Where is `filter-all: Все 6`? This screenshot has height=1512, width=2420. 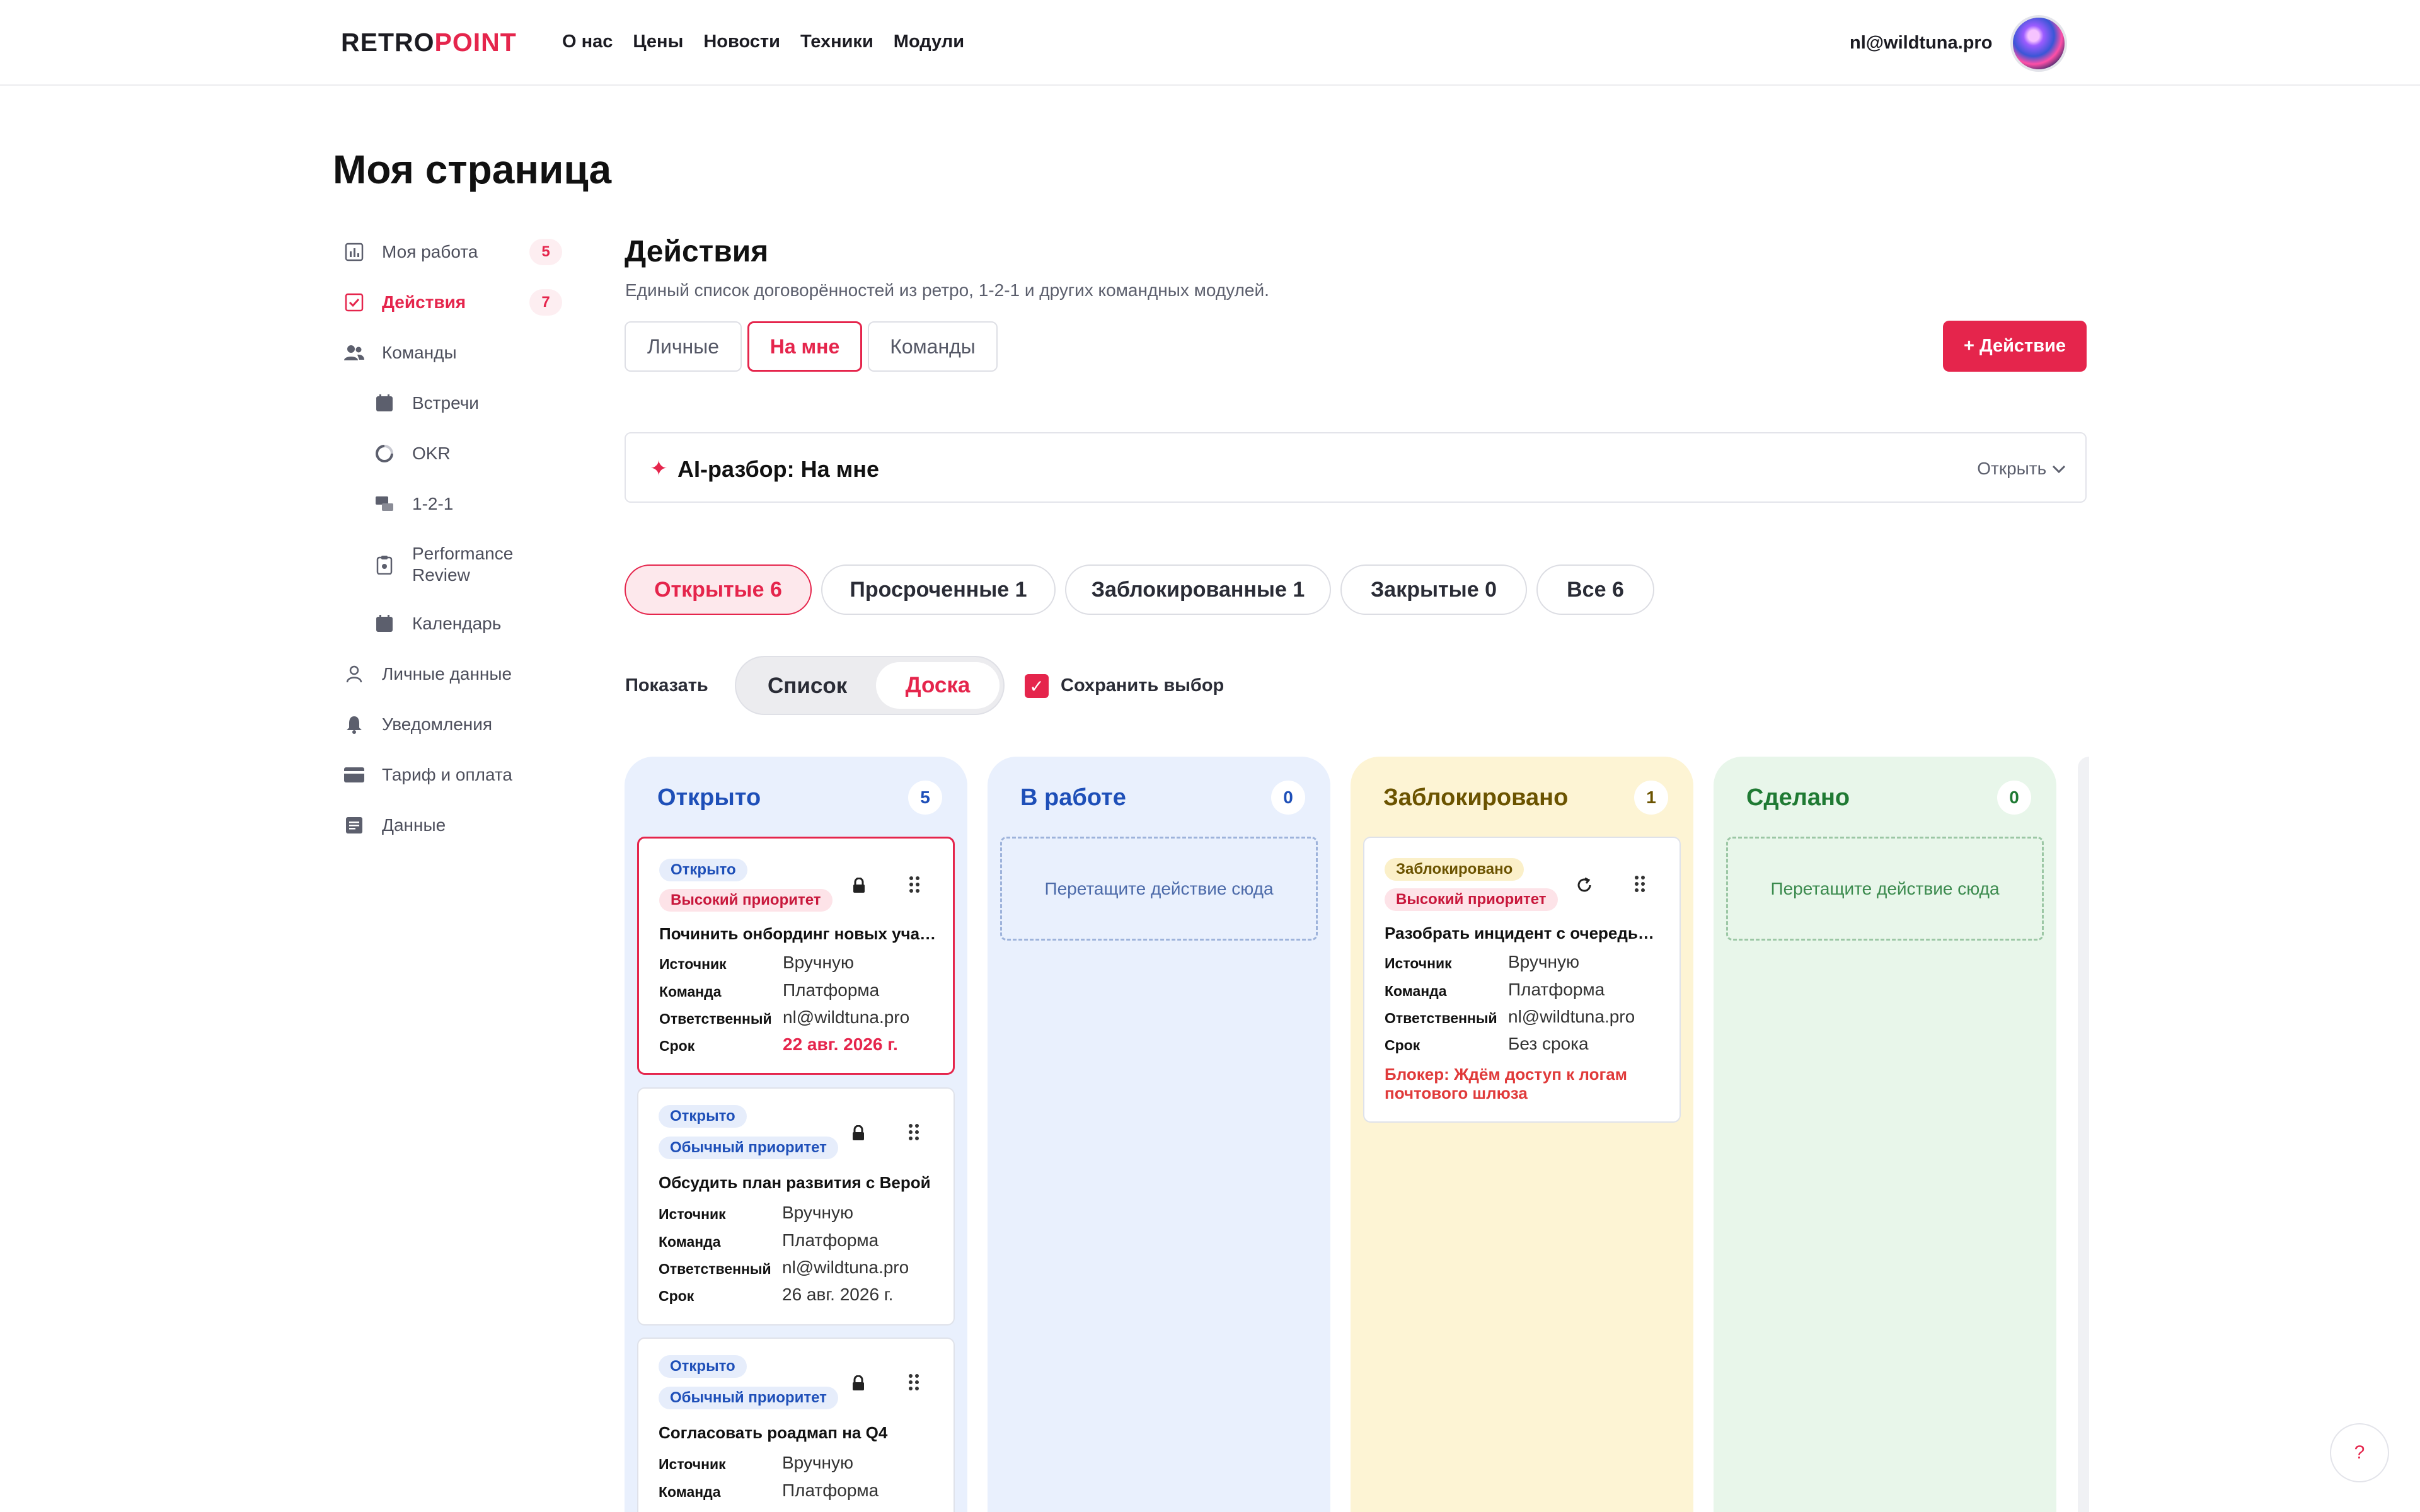 filter-all: Все 6 is located at coordinates (1595, 589).